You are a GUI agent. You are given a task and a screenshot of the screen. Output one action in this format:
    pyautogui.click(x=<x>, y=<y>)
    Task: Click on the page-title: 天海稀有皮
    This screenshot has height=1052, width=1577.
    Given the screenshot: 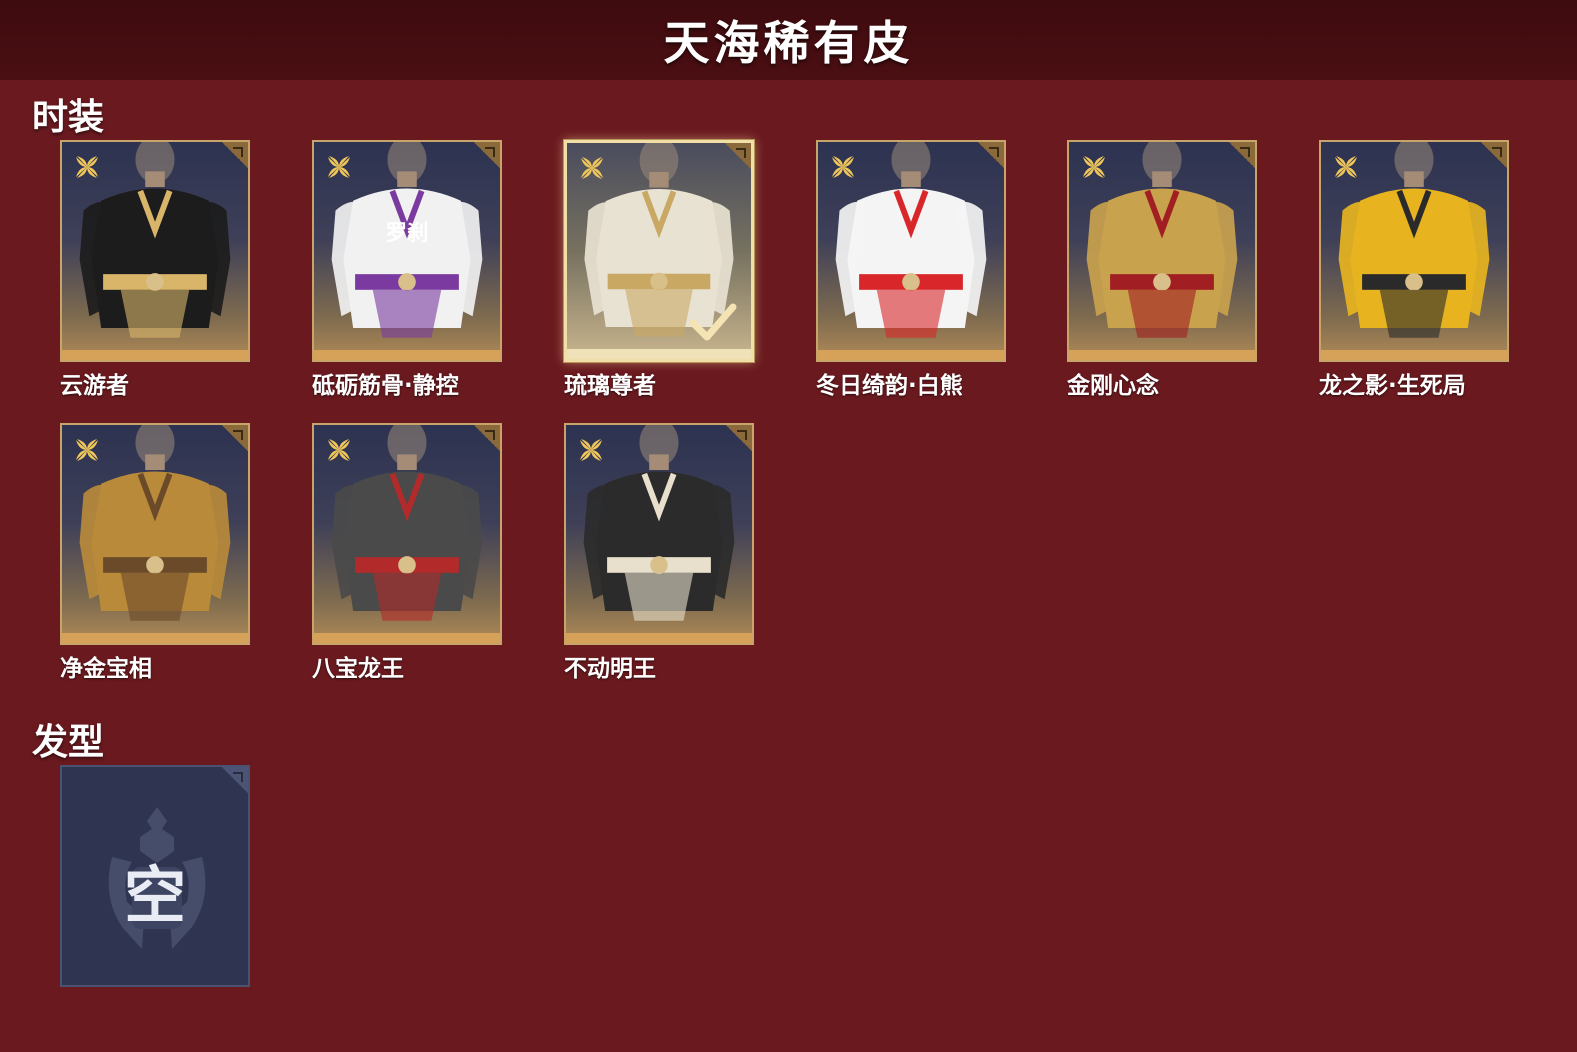 What is the action you would take?
    pyautogui.click(x=788, y=43)
    